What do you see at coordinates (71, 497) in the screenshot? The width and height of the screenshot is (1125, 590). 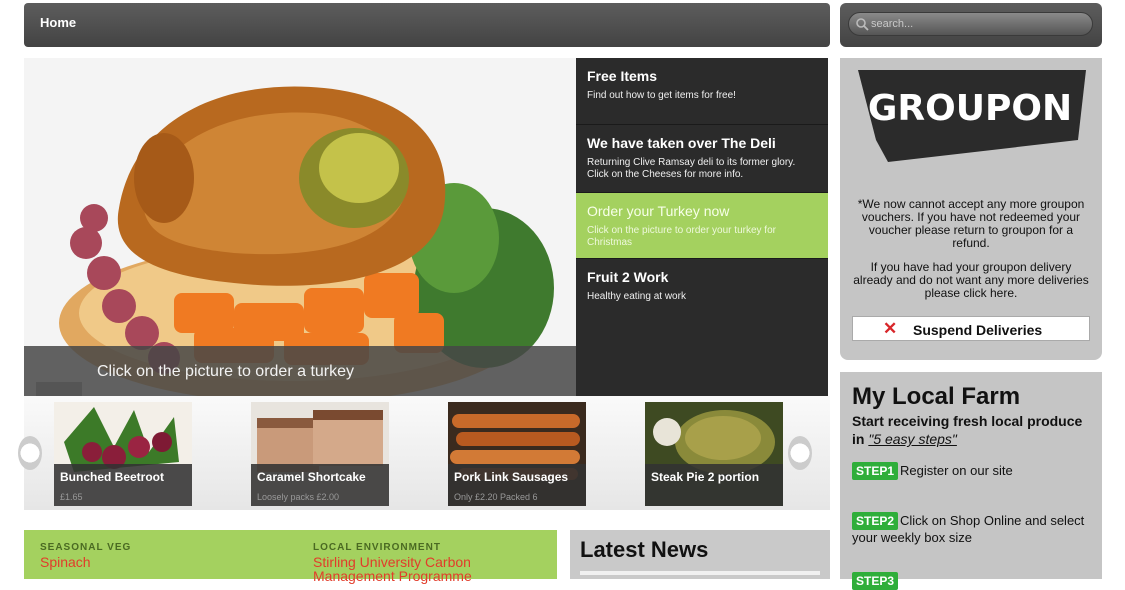 I see `carousel-item-price: £1.65` at bounding box center [71, 497].